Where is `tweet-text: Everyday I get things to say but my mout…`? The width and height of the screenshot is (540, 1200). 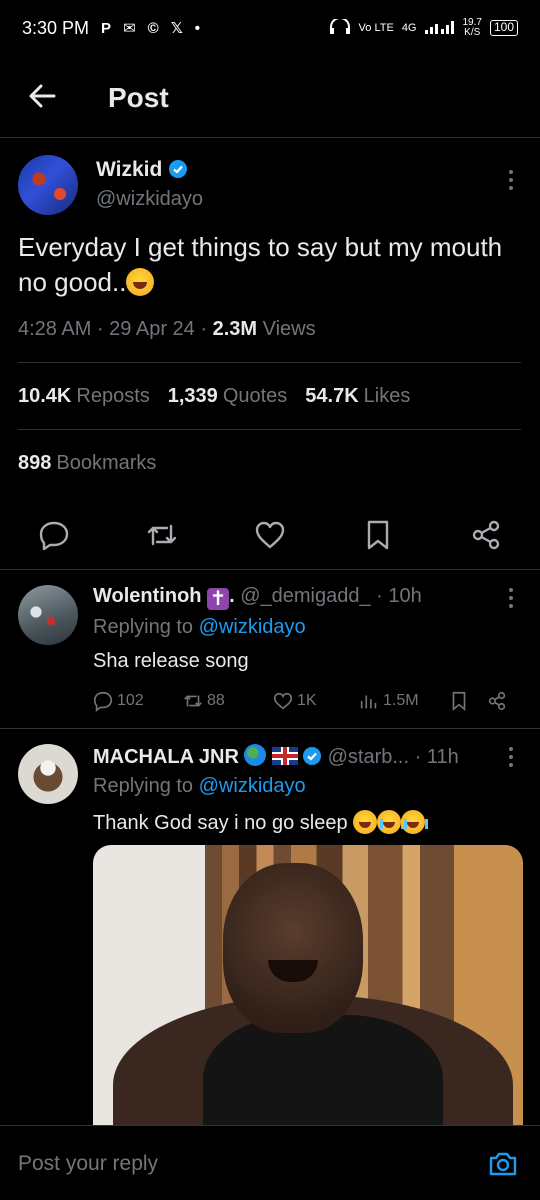
tweet-text: Everyday I get things to say but my mout… is located at coordinates (260, 264).